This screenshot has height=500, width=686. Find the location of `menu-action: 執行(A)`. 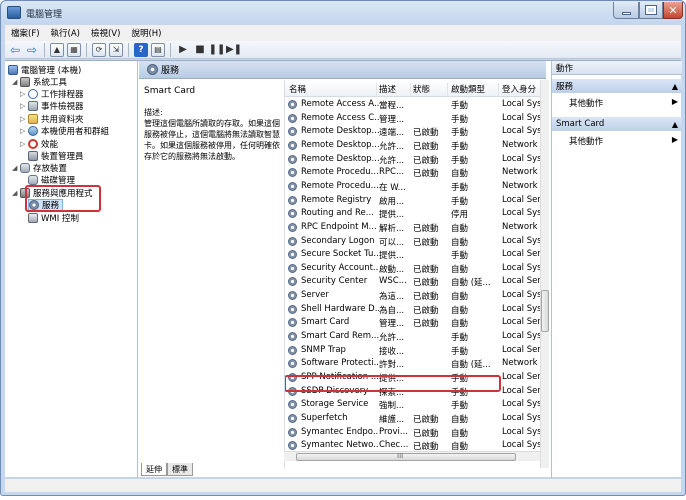

menu-action: 執行(A) is located at coordinates (65, 33).